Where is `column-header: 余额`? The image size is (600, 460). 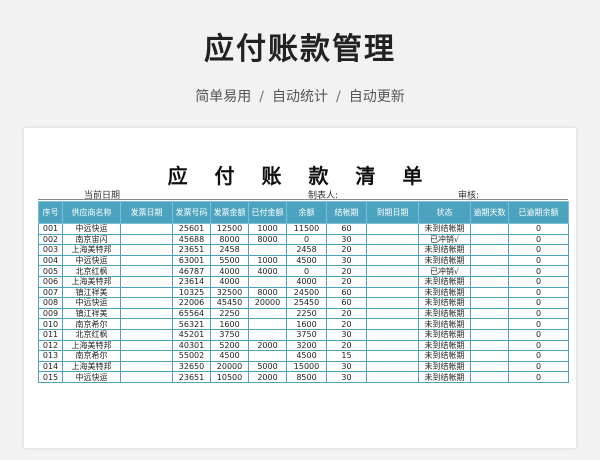 column-header: 余额 is located at coordinates (306, 212).